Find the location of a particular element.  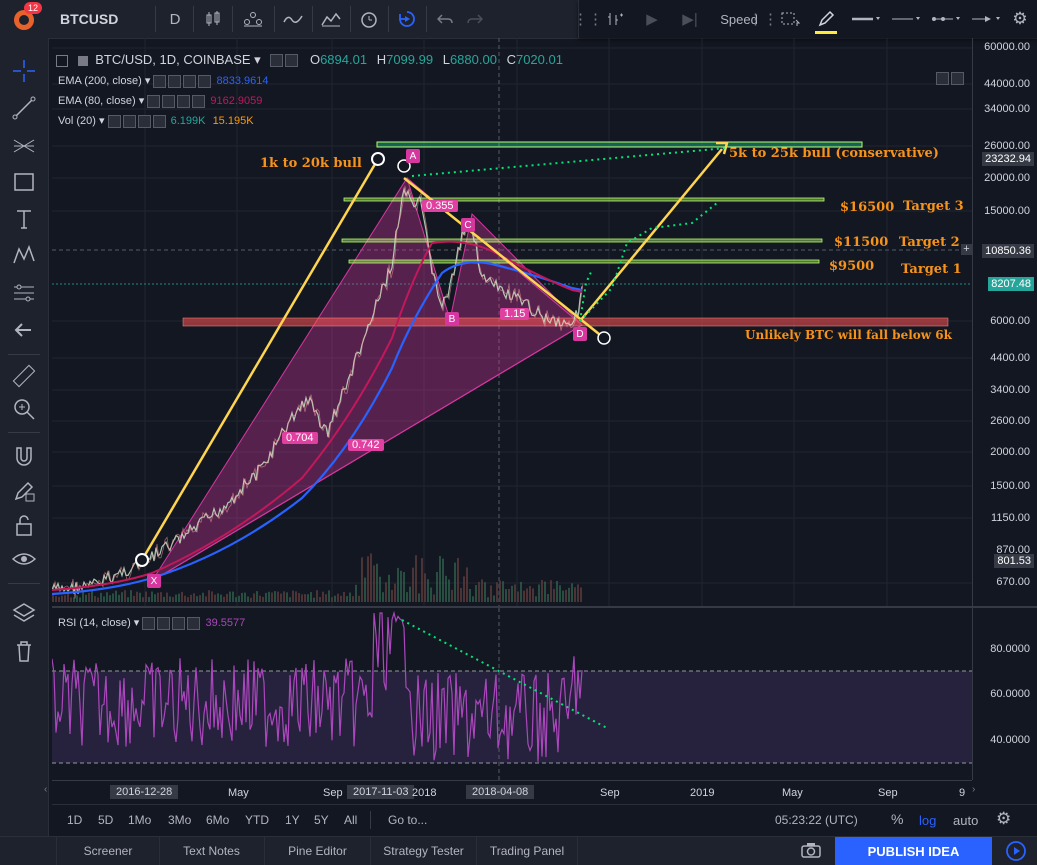

templates-icon is located at coordinates (331, 19).